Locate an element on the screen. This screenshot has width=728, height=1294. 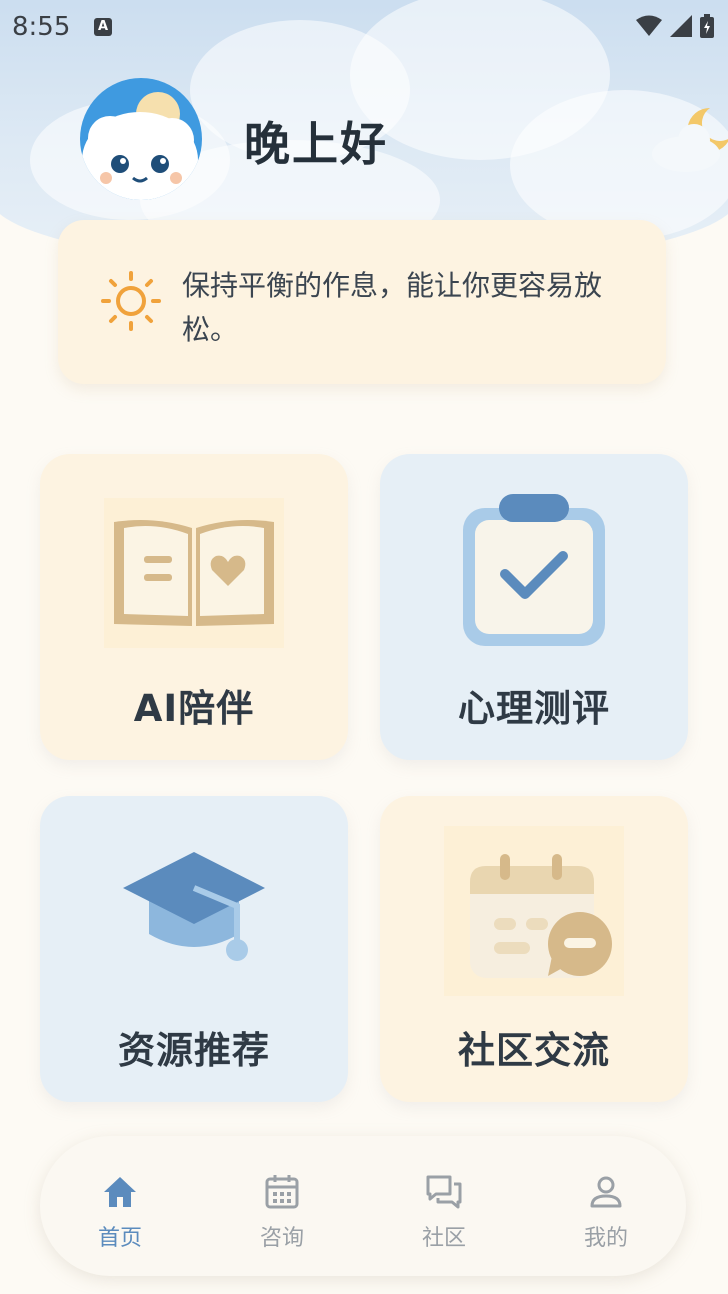
feature-ai-companion: AI陪伴 is located at coordinates (194, 607).